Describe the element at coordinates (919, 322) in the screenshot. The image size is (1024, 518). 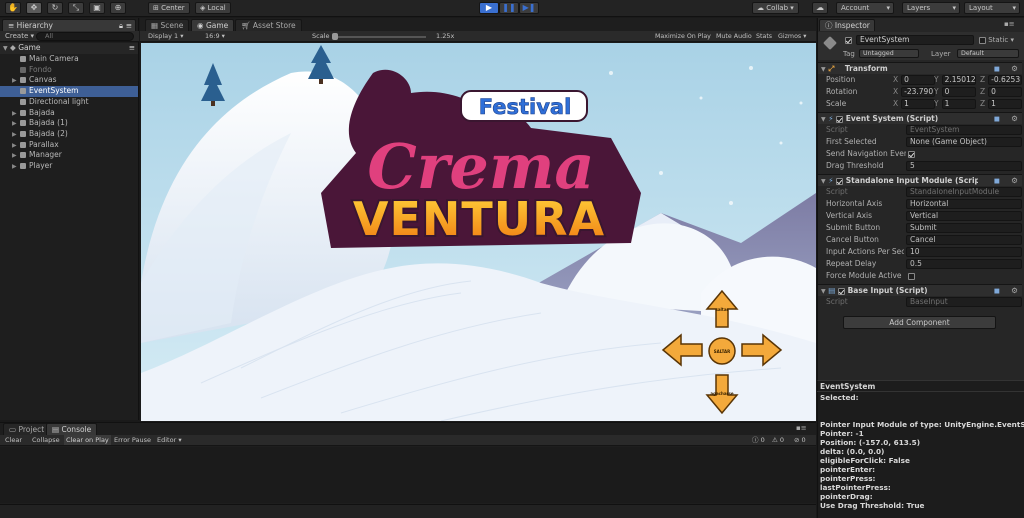
I see `add-component-button: Add Component` at that location.